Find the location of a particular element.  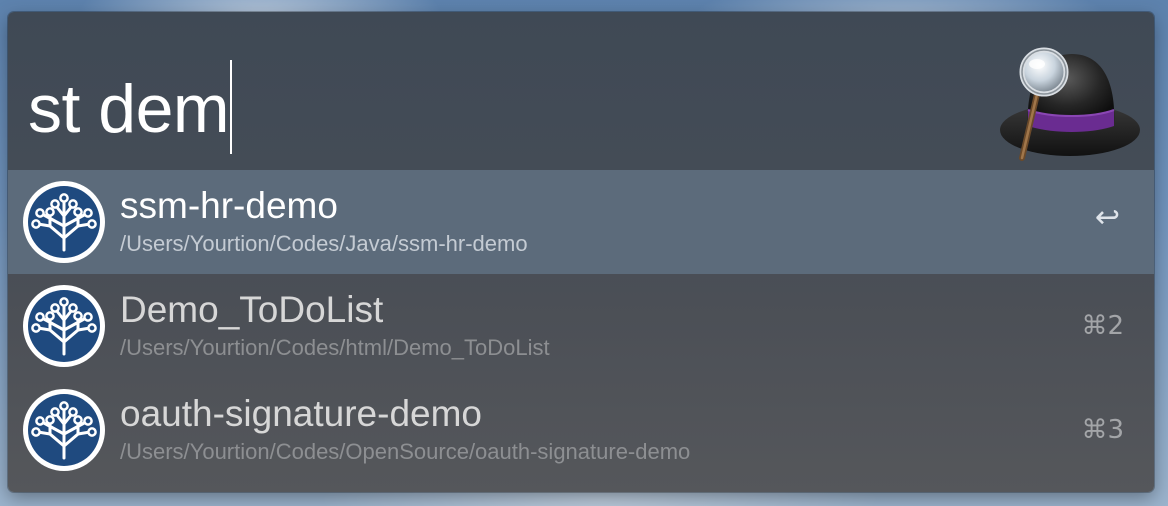

search-query-text: st dem is located at coordinates (129, 109).